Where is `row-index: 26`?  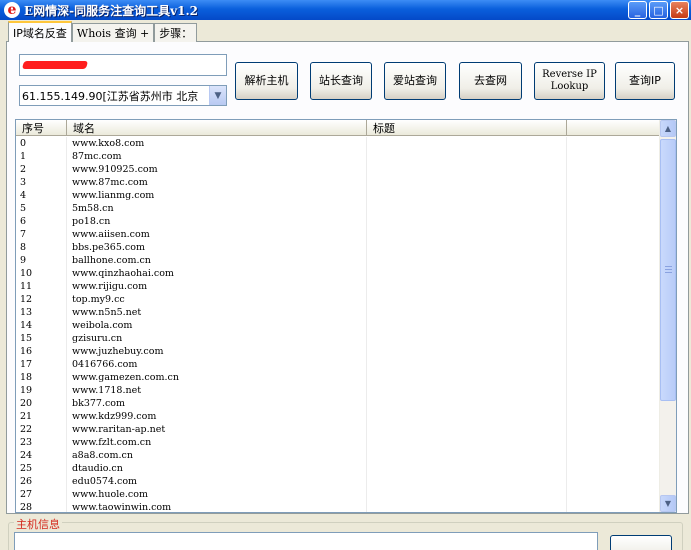
row-index: 26 is located at coordinates (41, 481).